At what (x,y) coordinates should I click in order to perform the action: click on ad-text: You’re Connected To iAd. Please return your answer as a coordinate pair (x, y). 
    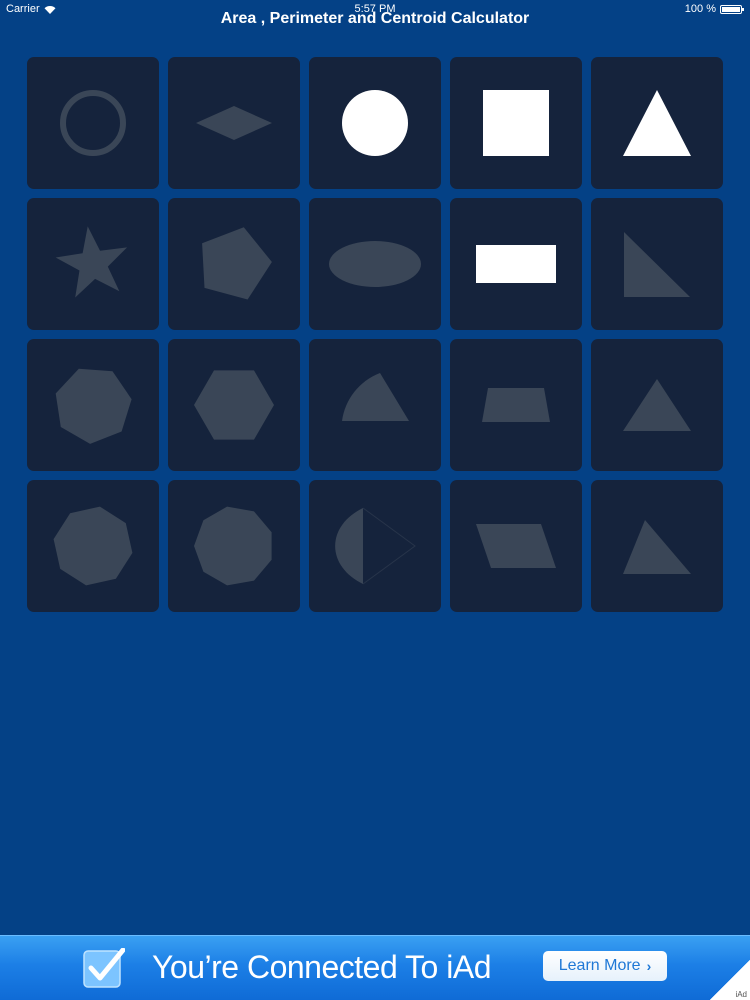
    Looking at the image, I should click on (321, 967).